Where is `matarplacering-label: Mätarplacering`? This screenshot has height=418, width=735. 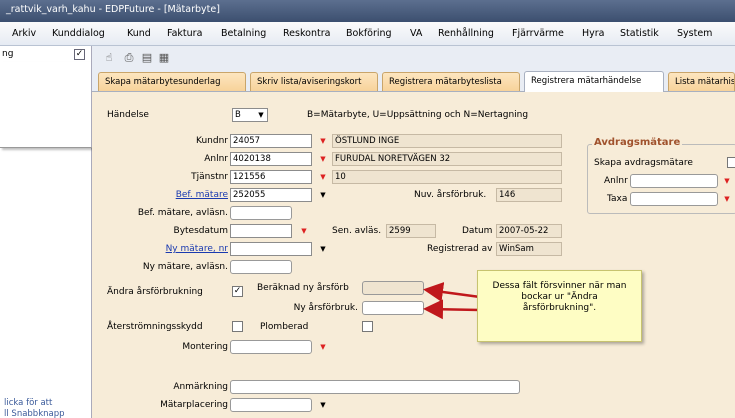 matarplacering-label: Mätarplacering is located at coordinates (194, 405).